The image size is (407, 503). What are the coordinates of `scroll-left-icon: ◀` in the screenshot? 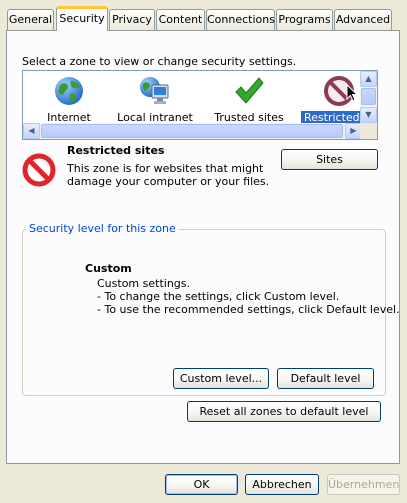 It's located at (31, 131).